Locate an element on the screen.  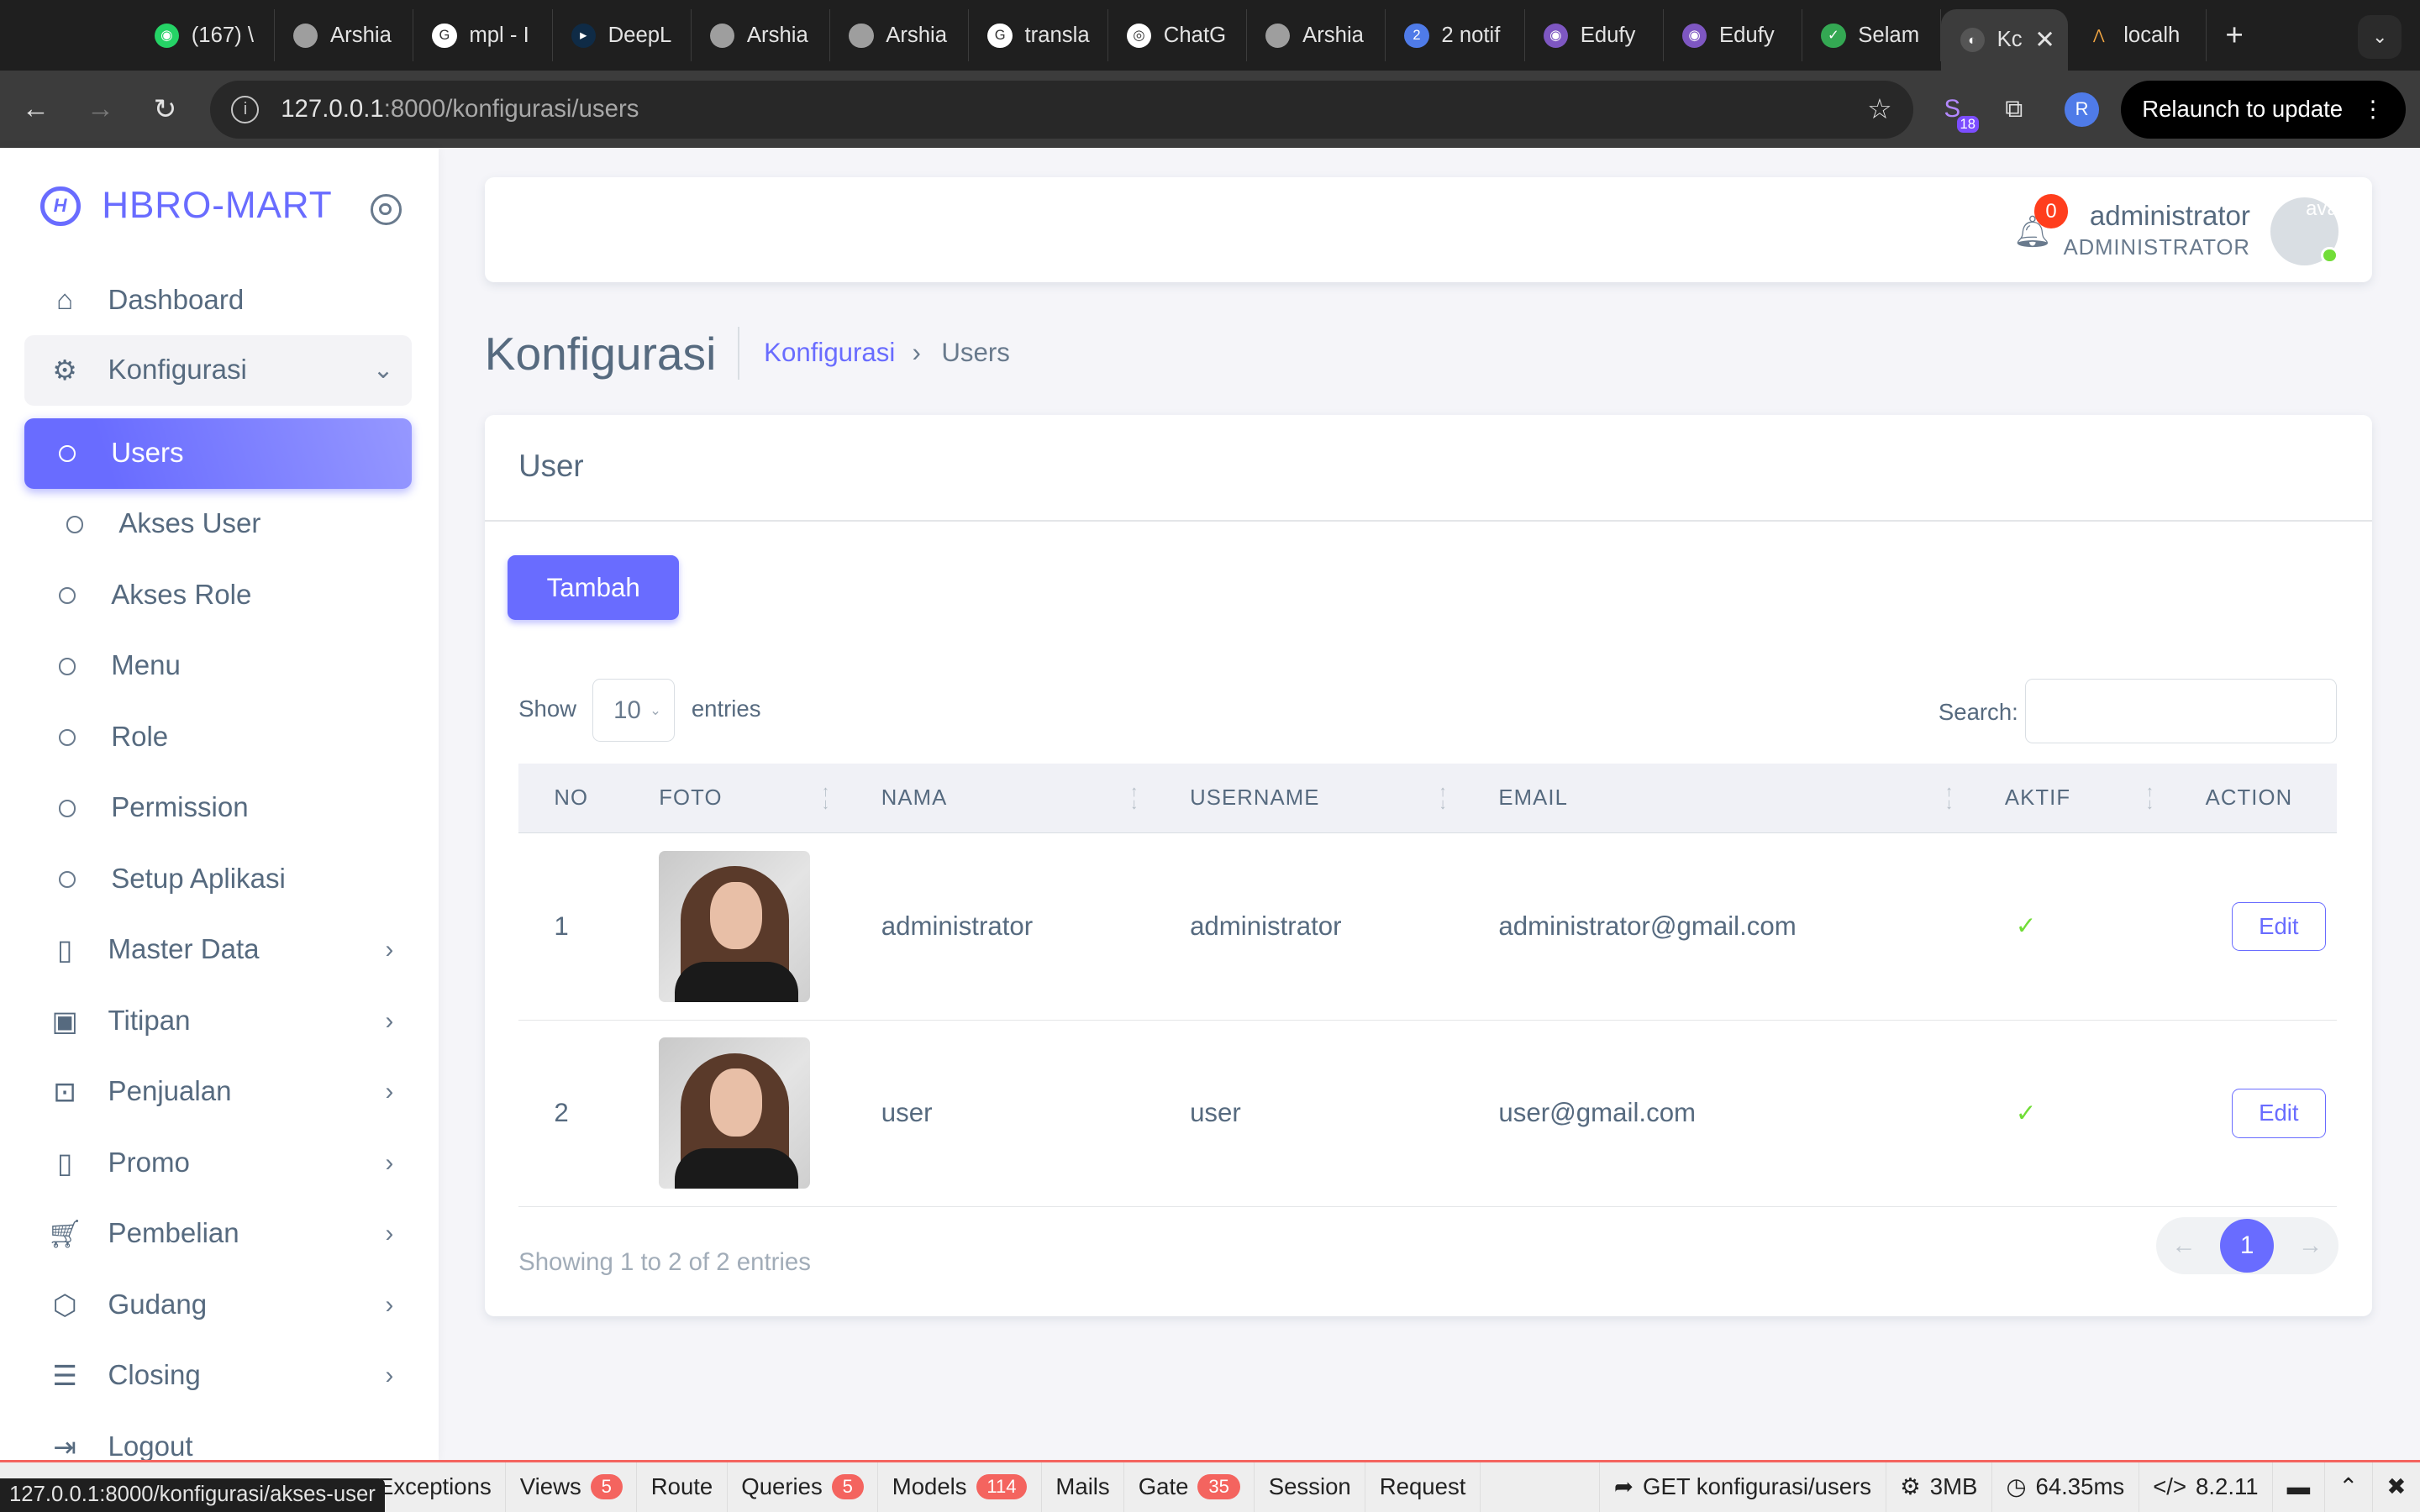
sidebar-item-pembelian: 🛒︎ Pembelian › is located at coordinates (218, 1234).